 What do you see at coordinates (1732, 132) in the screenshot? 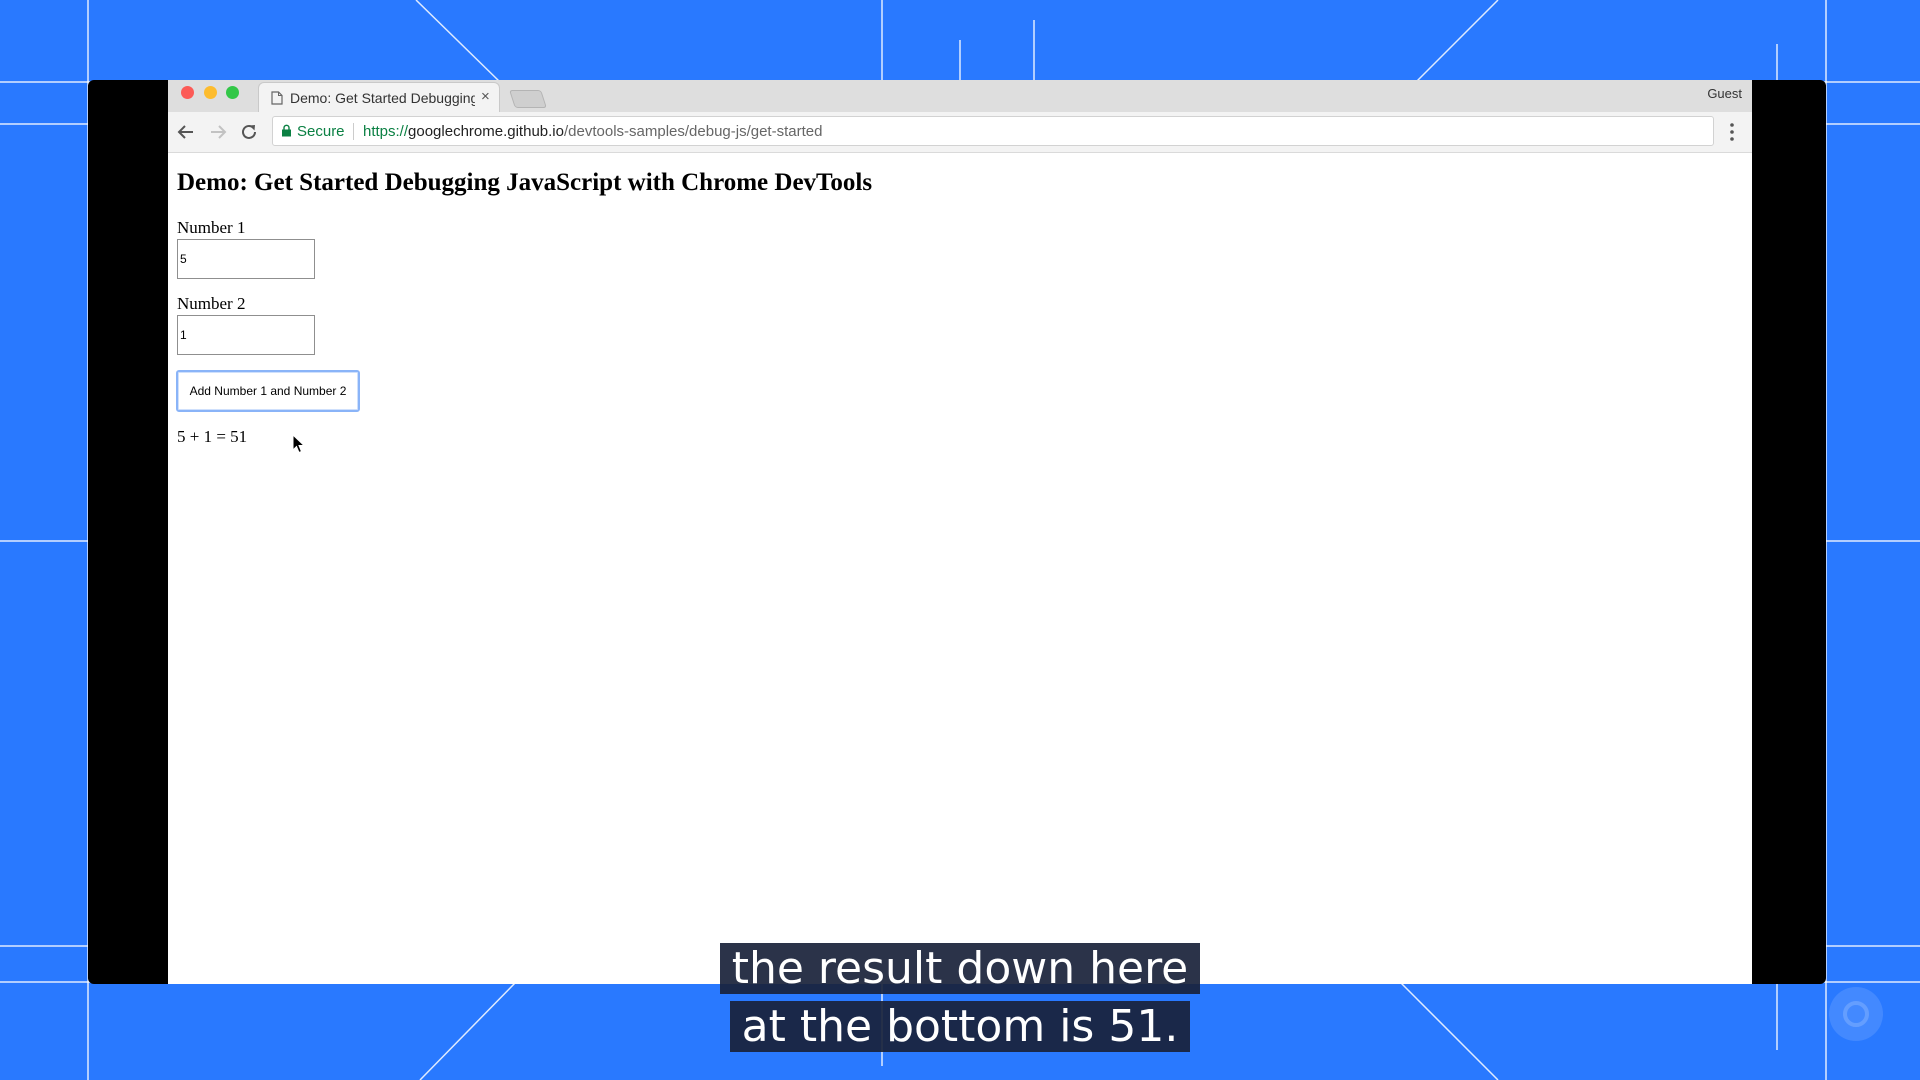
I see `menu-dots-icon` at bounding box center [1732, 132].